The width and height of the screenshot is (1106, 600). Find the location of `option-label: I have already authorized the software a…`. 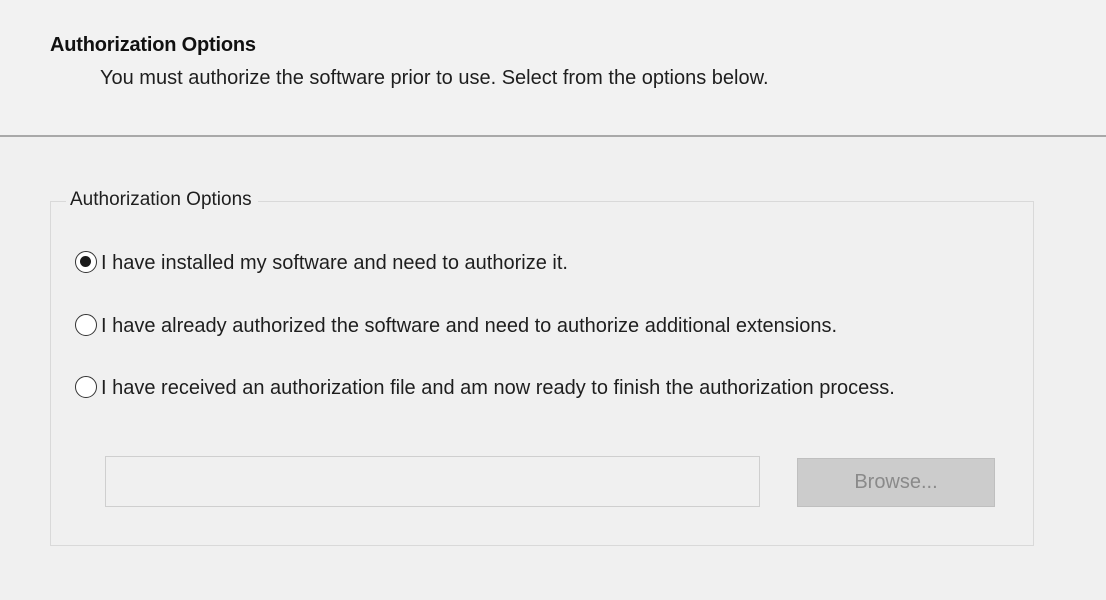

option-label: I have already authorized the software a… is located at coordinates (469, 326).